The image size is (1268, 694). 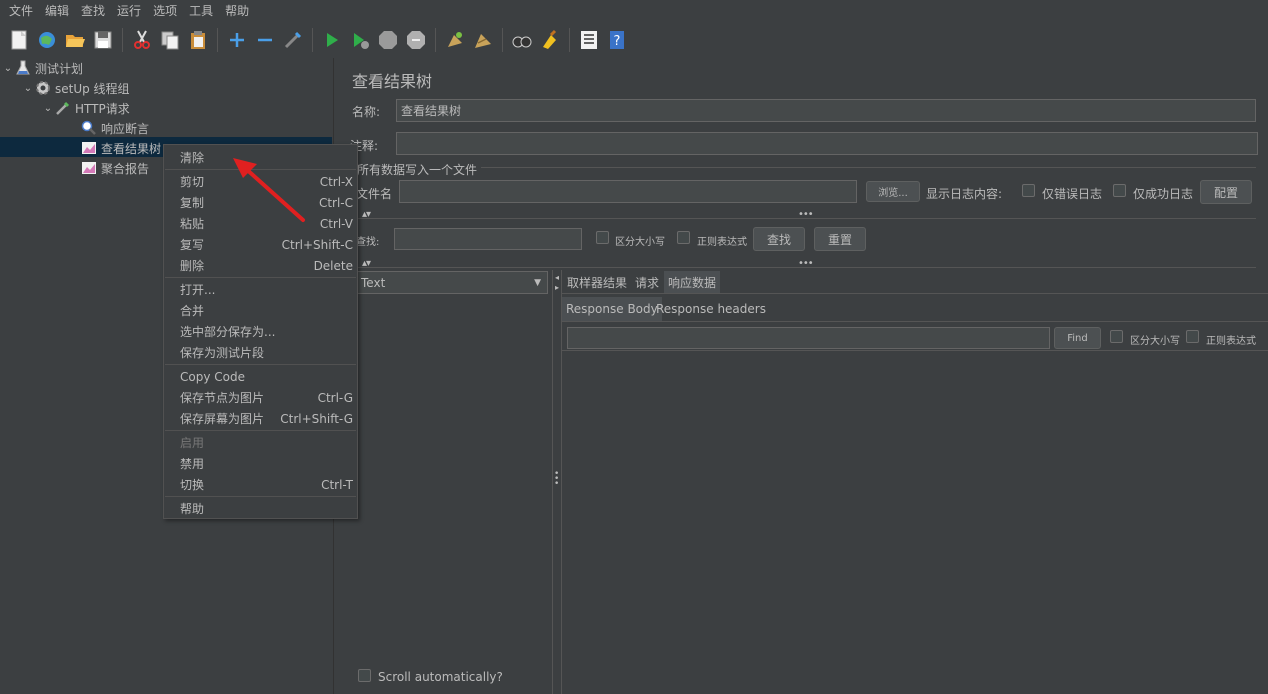 What do you see at coordinates (170, 40) in the screenshot?
I see `copy-icon` at bounding box center [170, 40].